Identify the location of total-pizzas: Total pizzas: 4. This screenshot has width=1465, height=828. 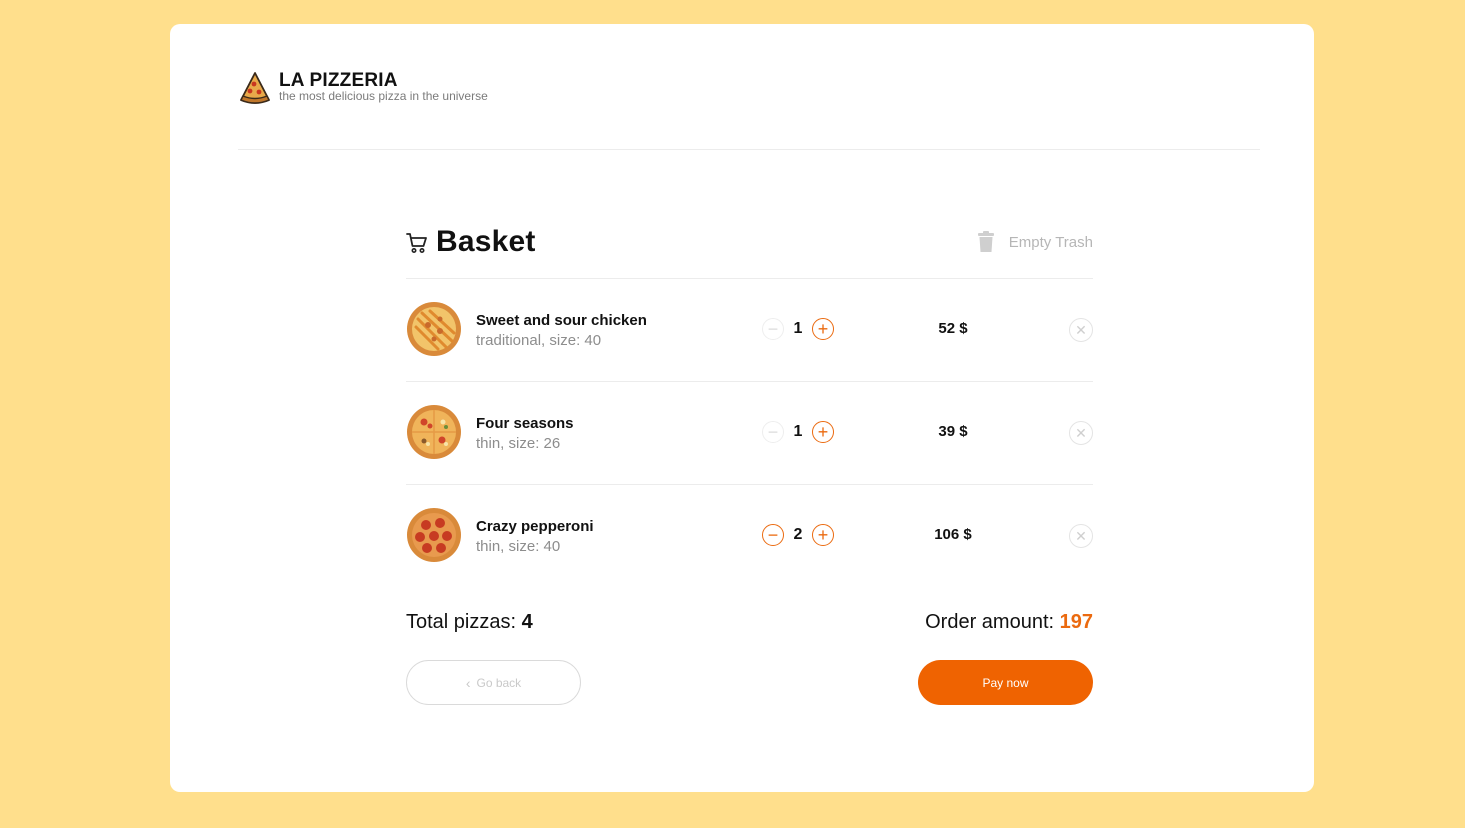
(469, 622).